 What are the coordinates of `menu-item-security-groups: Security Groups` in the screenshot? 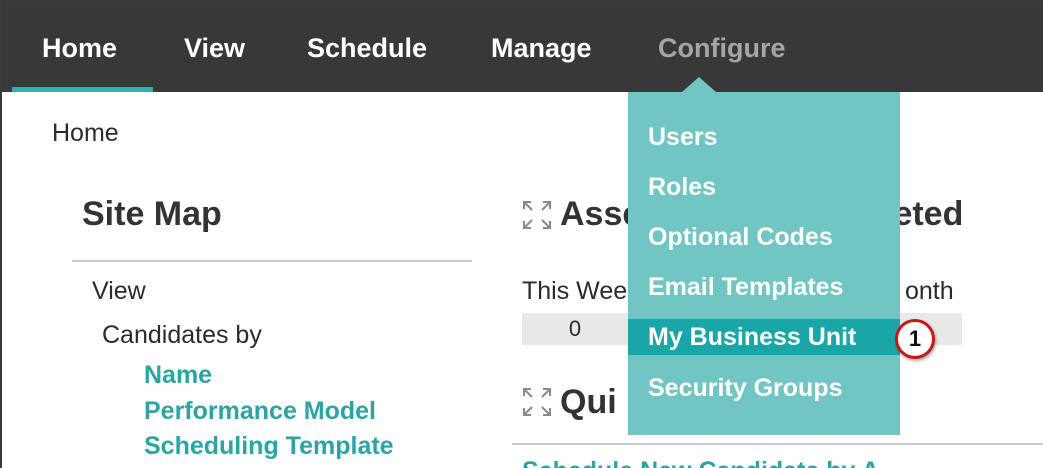 It's located at (764, 388).